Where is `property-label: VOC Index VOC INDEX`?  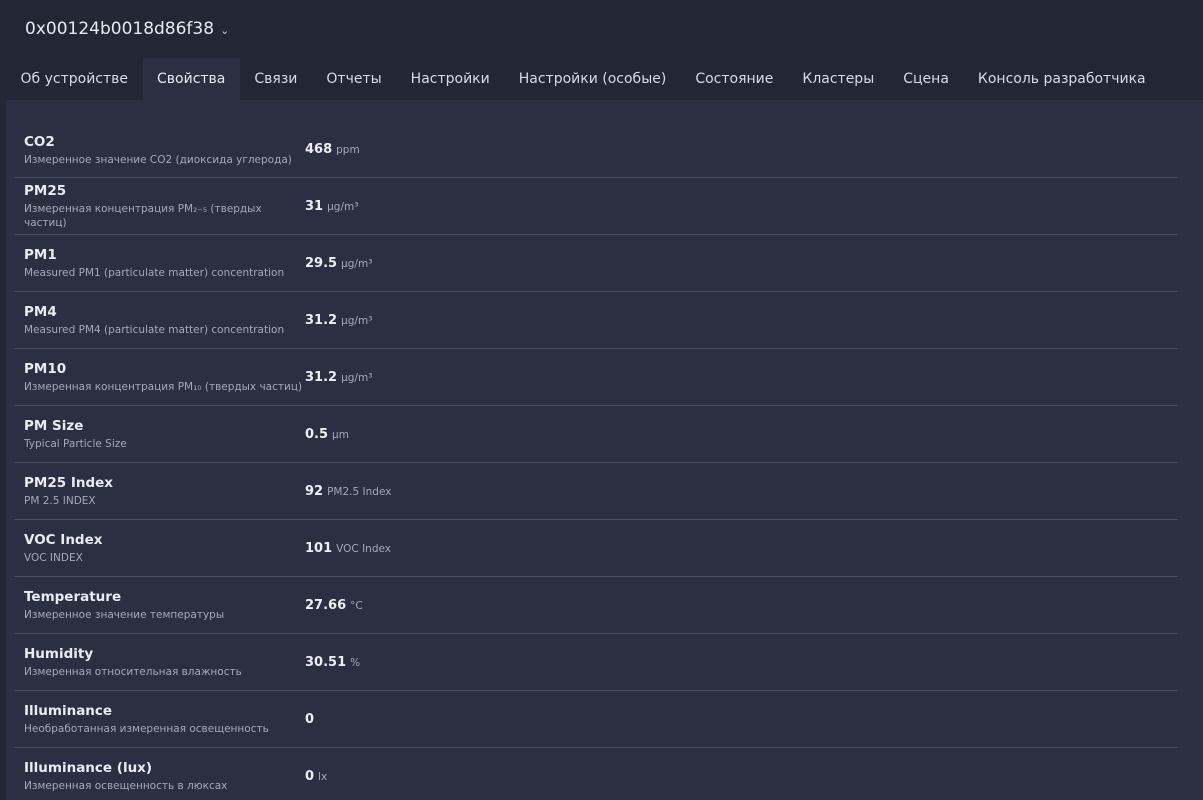 property-label: VOC Index VOC INDEX is located at coordinates (159, 548).